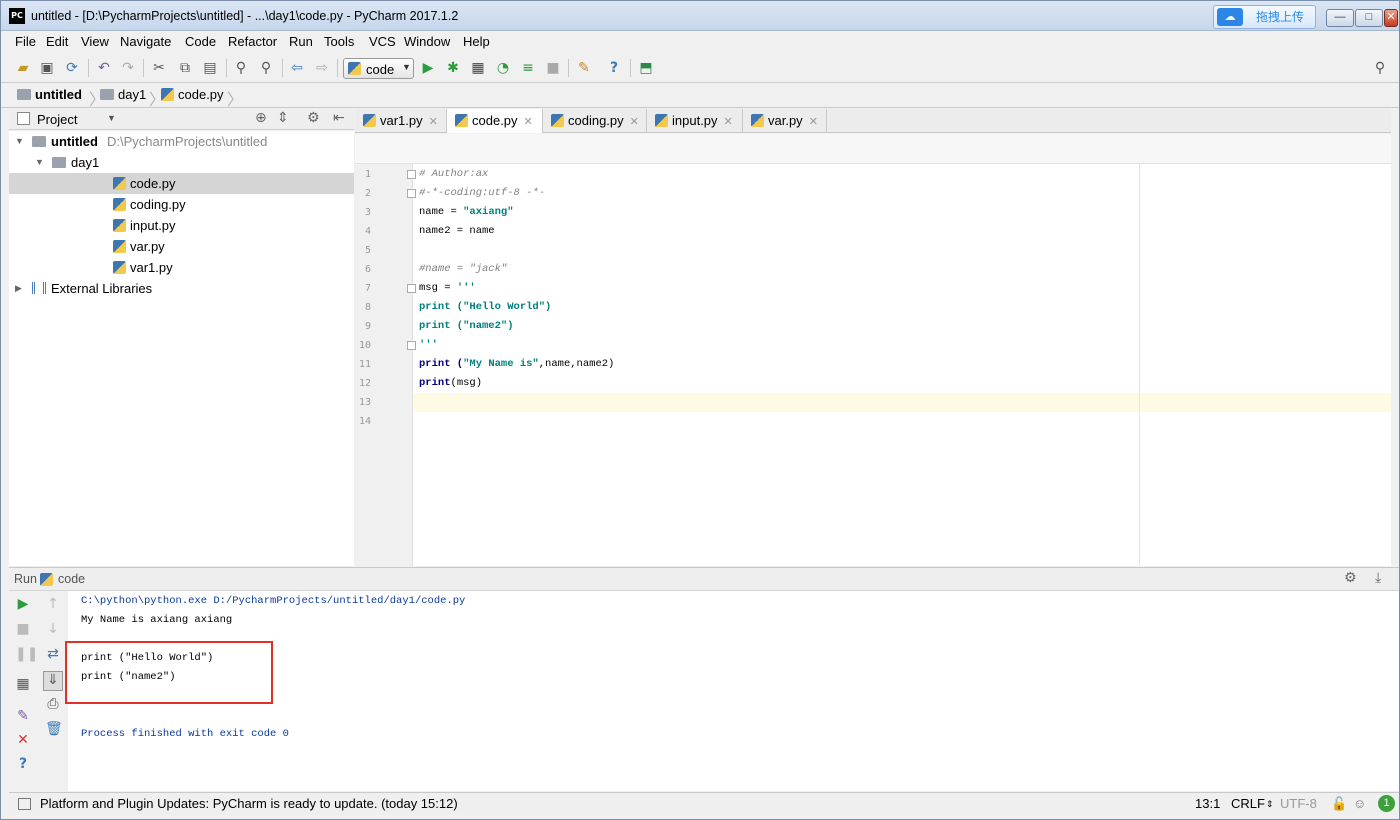  What do you see at coordinates (401, 121) in the screenshot?
I see `tab-var1-py: var1.py ✕` at bounding box center [401, 121].